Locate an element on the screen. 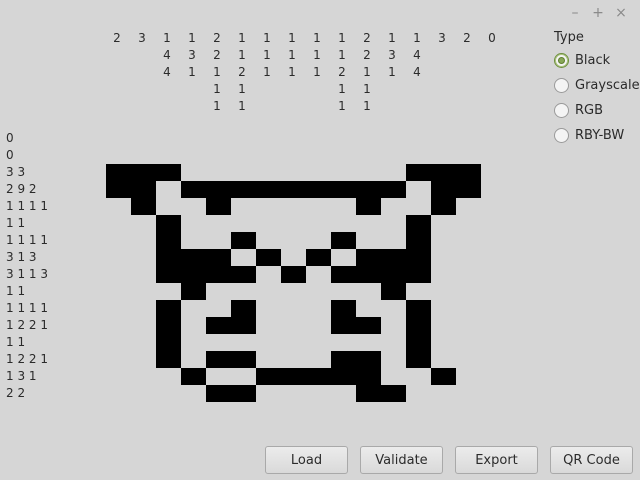 This screenshot has width=640, height=480. radio-rby-bw: RBY-BW is located at coordinates (597, 135).